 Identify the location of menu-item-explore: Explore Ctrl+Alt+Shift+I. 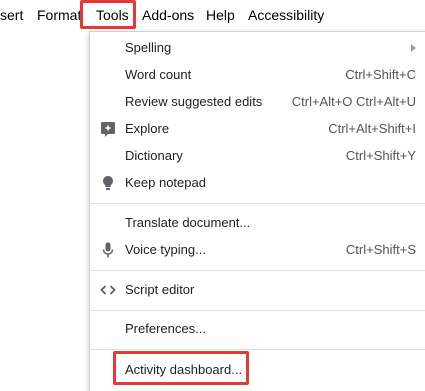
(257, 129).